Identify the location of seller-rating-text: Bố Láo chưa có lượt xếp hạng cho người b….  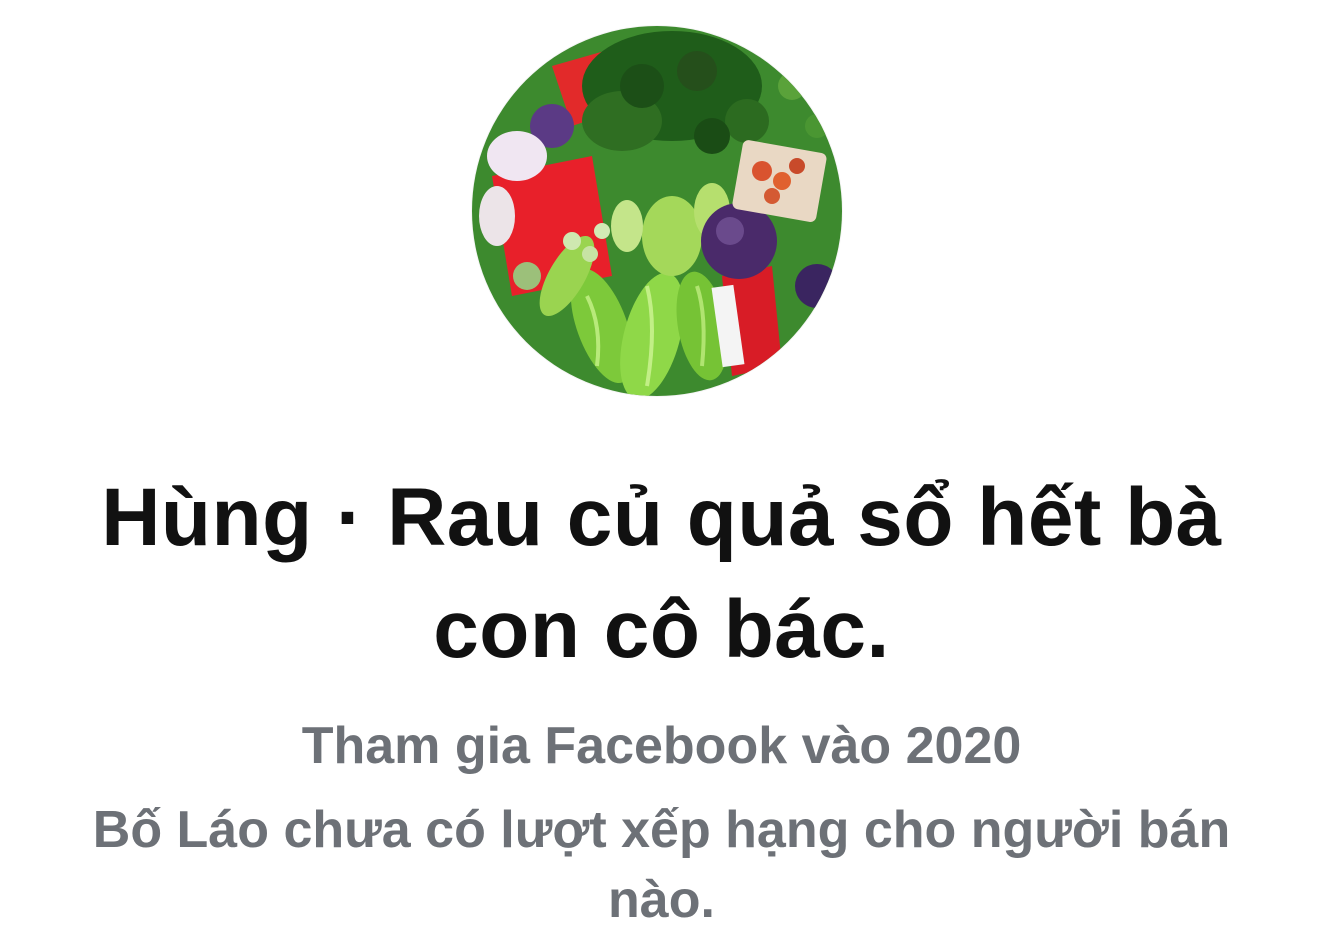
(661, 865).